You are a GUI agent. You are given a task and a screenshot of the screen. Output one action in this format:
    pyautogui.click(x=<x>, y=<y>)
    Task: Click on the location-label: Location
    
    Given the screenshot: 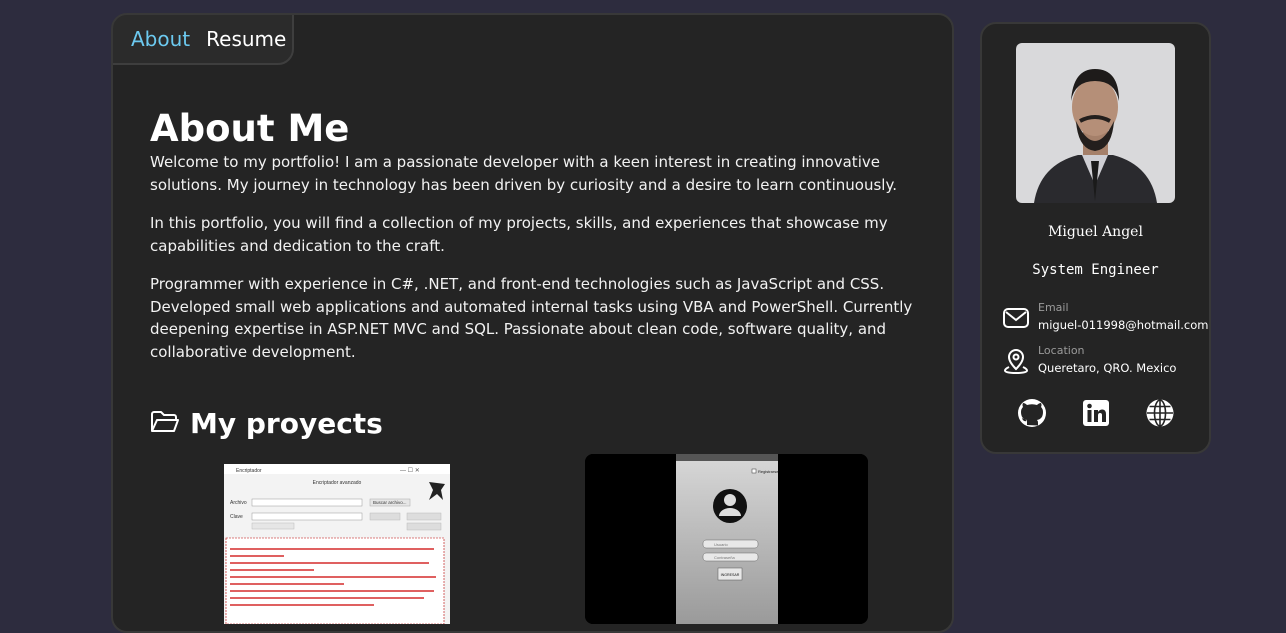 What is the action you would take?
    pyautogui.click(x=1061, y=350)
    